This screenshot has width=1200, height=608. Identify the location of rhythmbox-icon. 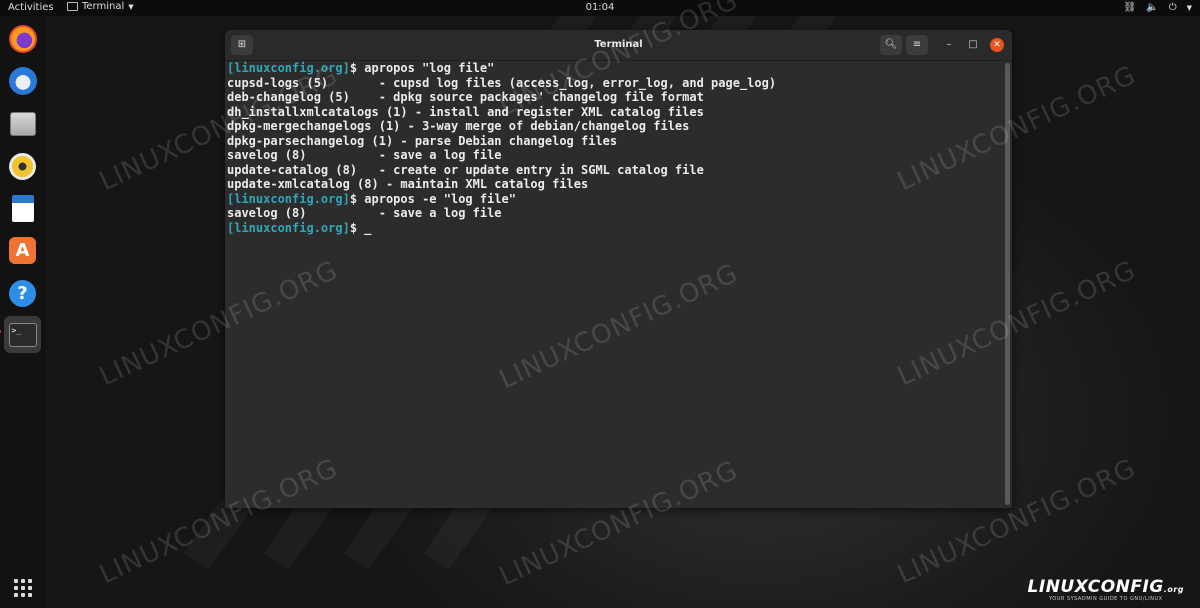
(22, 166).